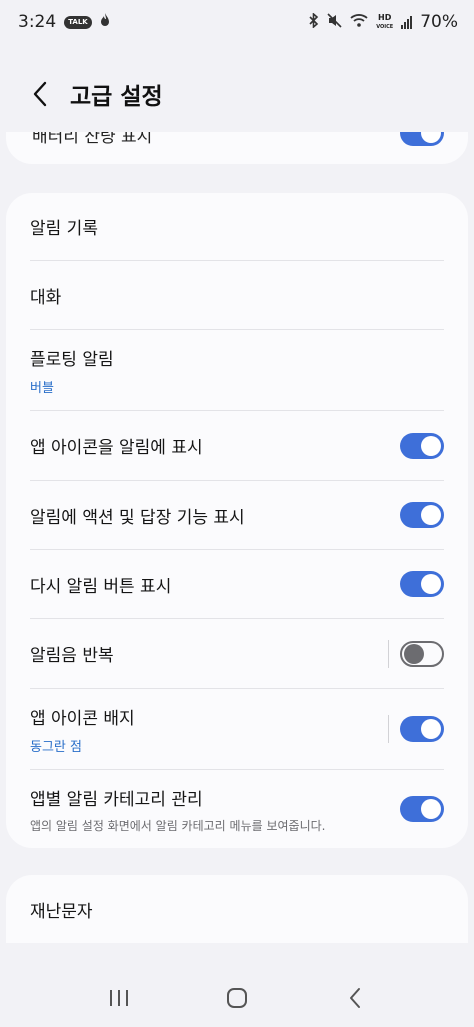 The width and height of the screenshot is (474, 1027). I want to click on back-button, so click(40, 94).